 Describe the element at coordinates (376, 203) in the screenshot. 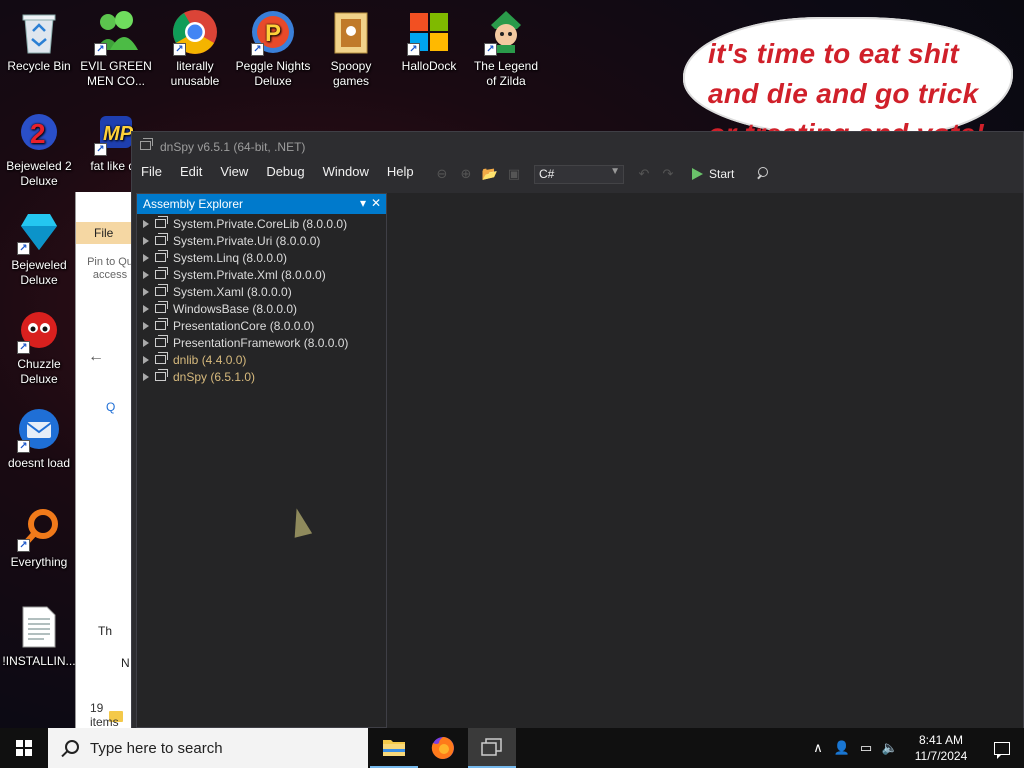

I see `close-icon: ✕` at that location.